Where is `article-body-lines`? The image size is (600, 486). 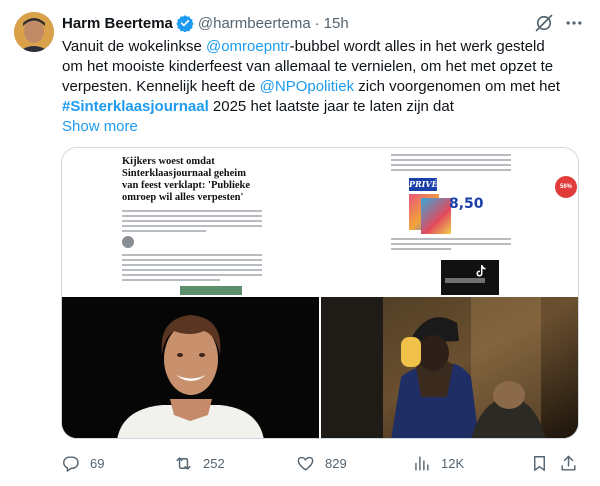
article-body-lines is located at coordinates (192, 269).